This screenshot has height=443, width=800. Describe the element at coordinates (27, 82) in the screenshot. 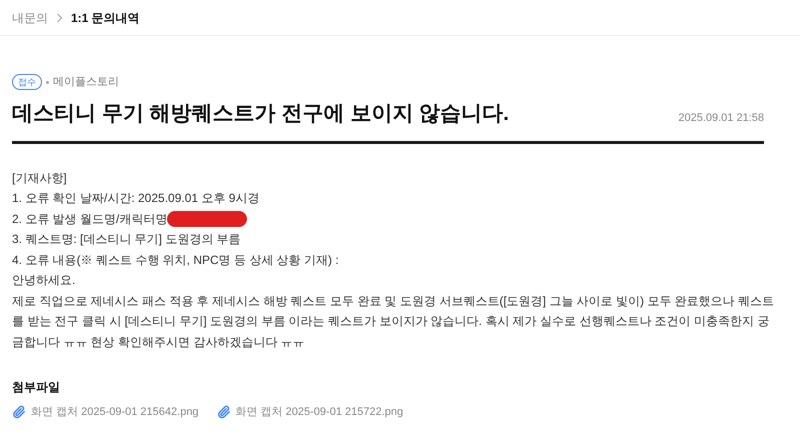

I see `status-badge: 접수` at that location.